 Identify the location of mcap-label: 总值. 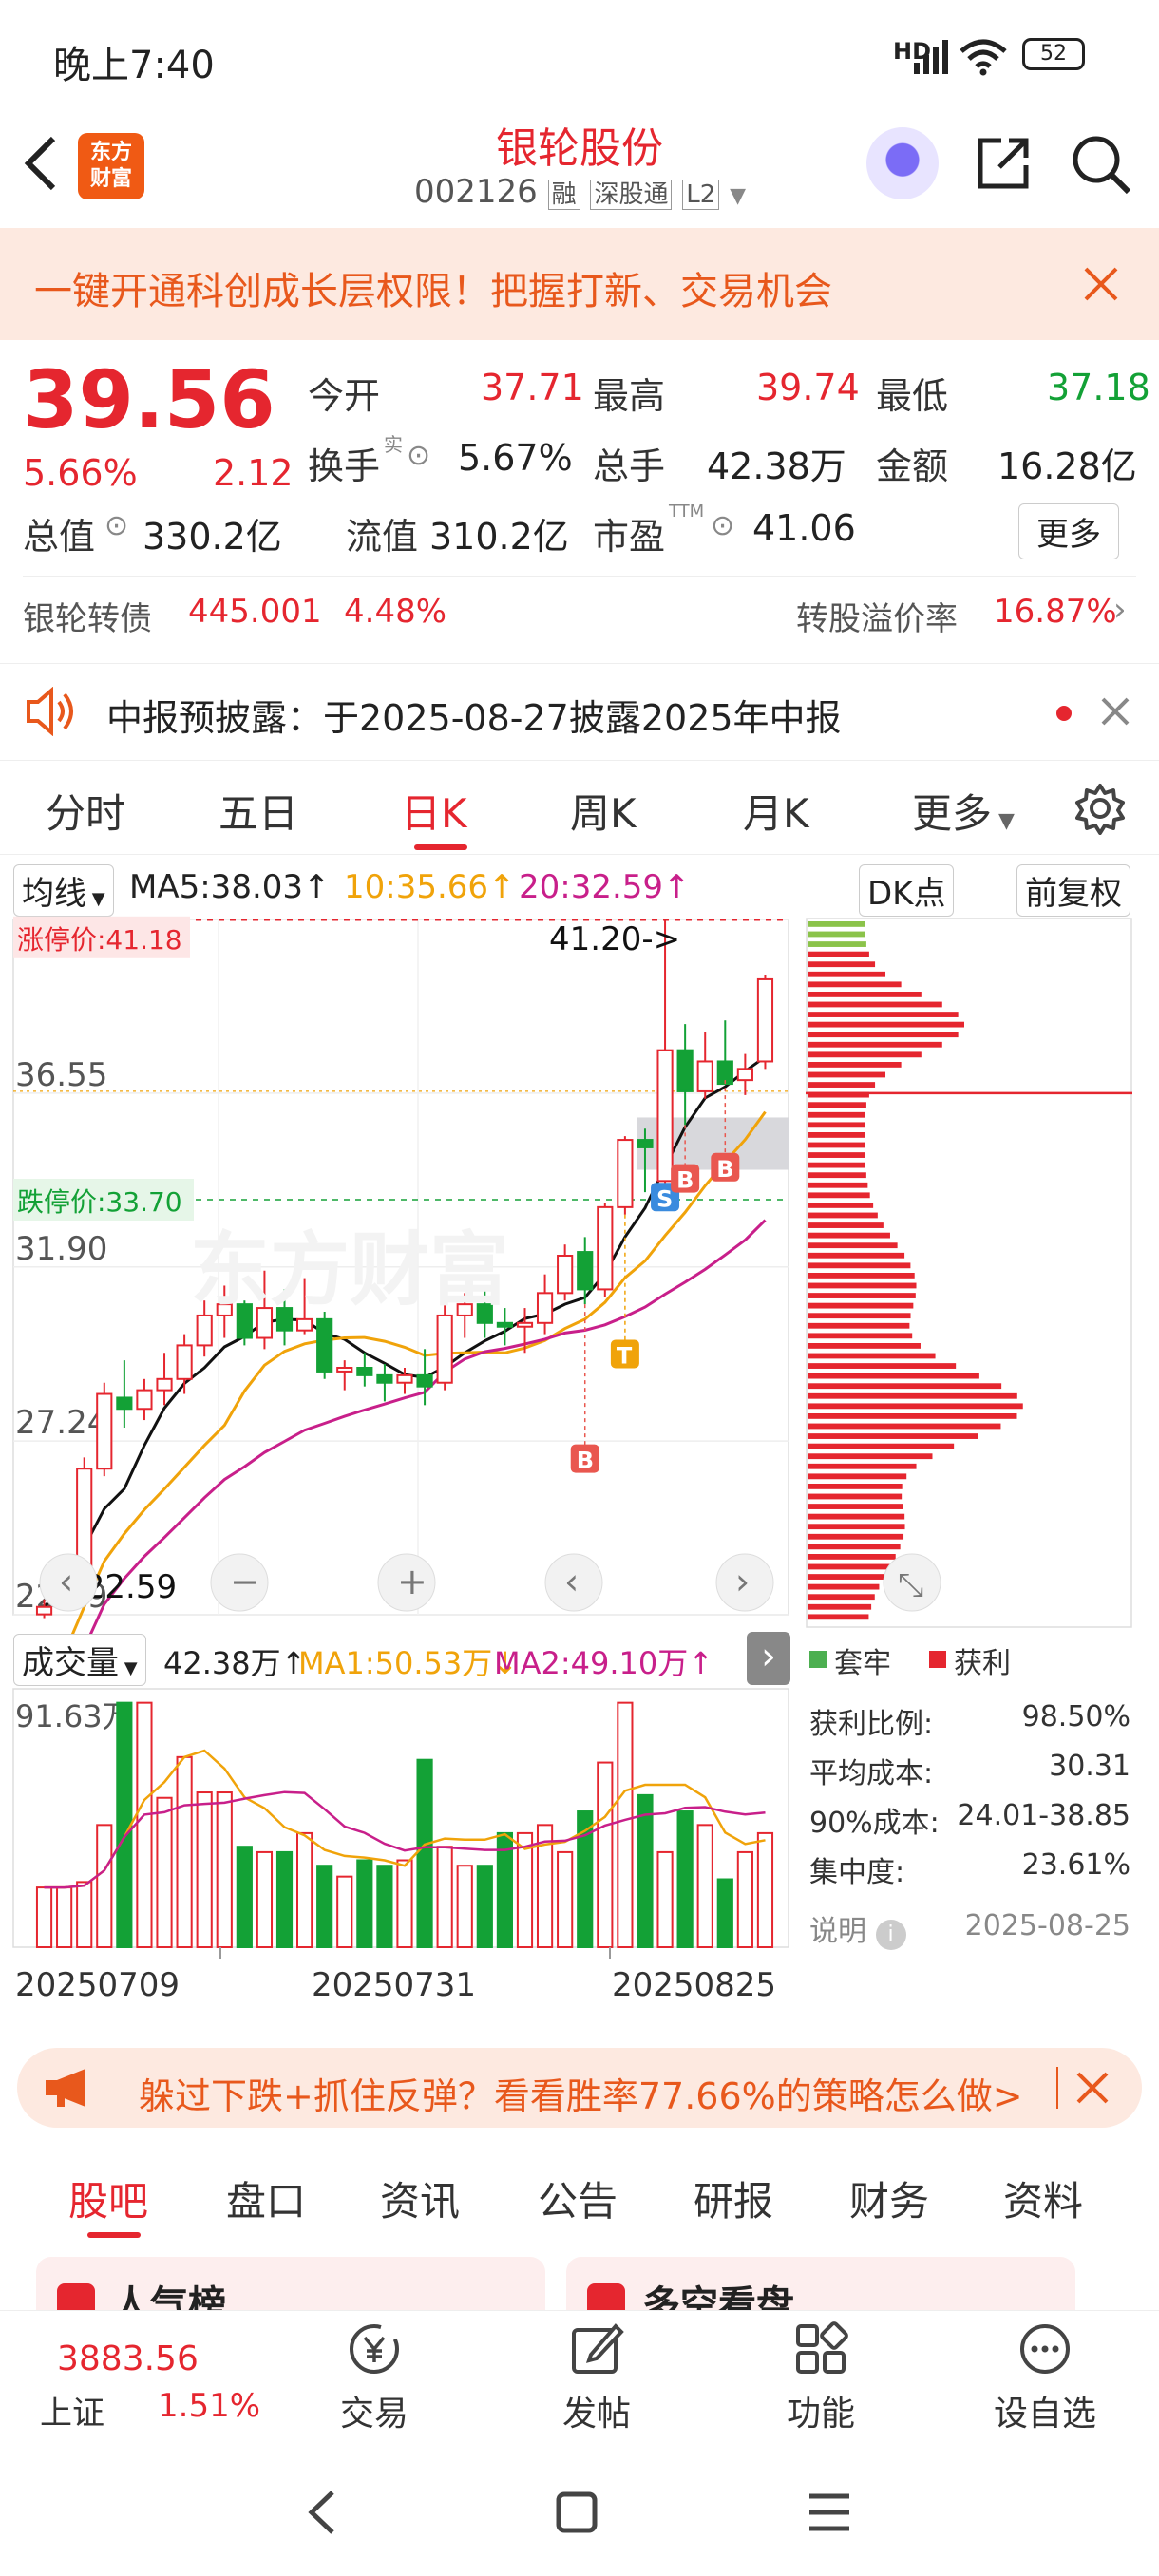
(59, 537).